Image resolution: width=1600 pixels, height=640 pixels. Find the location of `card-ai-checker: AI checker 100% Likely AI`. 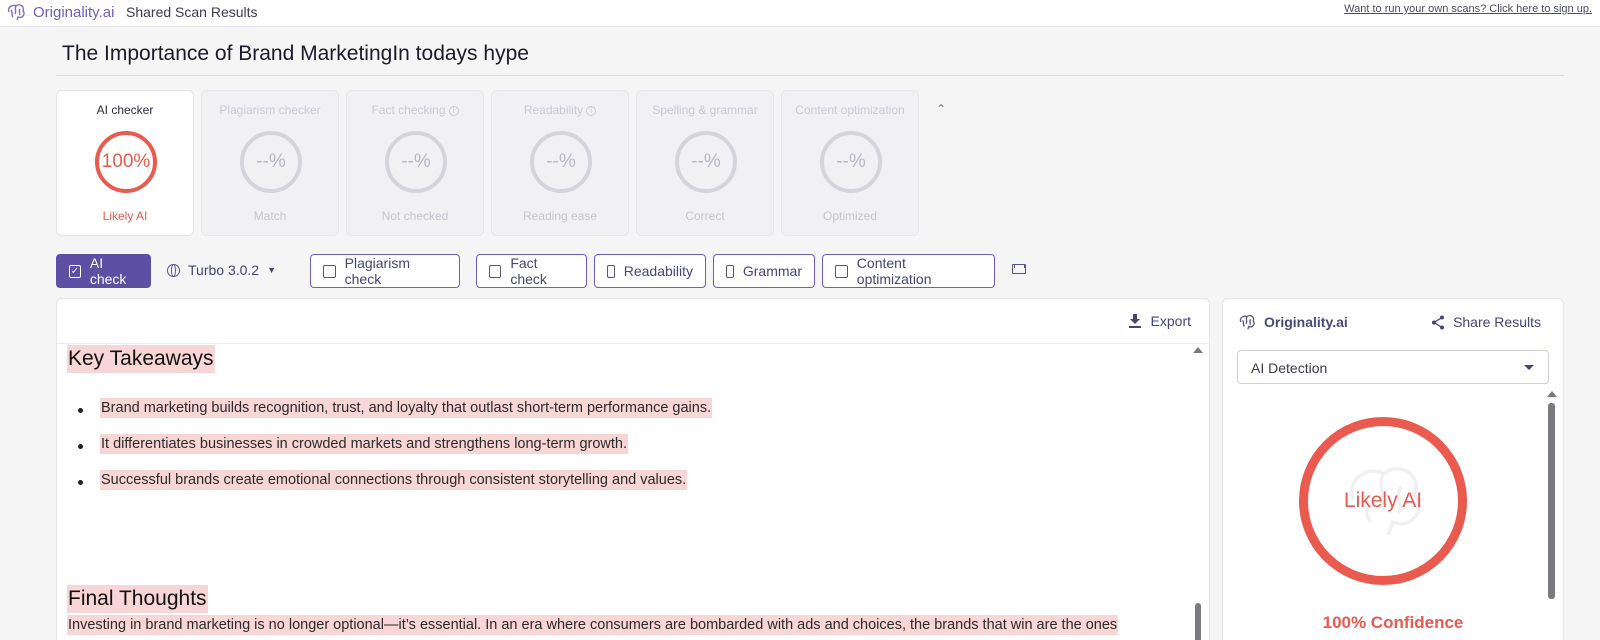

card-ai-checker: AI checker 100% Likely AI is located at coordinates (125, 163).